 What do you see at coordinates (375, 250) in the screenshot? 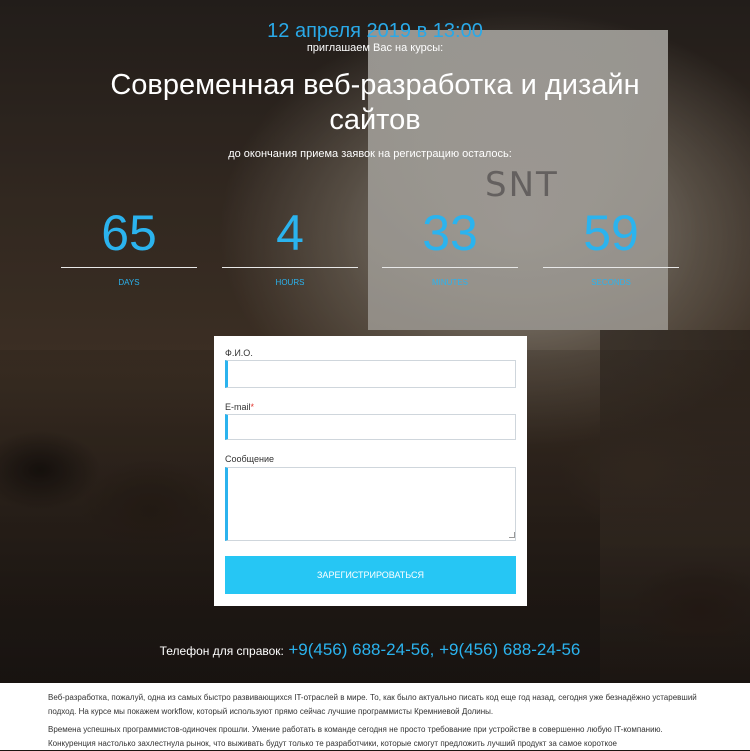
I see `countdown-timer: 65 DAYS 4 HOURS 33 MINUTES 59 SECONDS` at bounding box center [375, 250].